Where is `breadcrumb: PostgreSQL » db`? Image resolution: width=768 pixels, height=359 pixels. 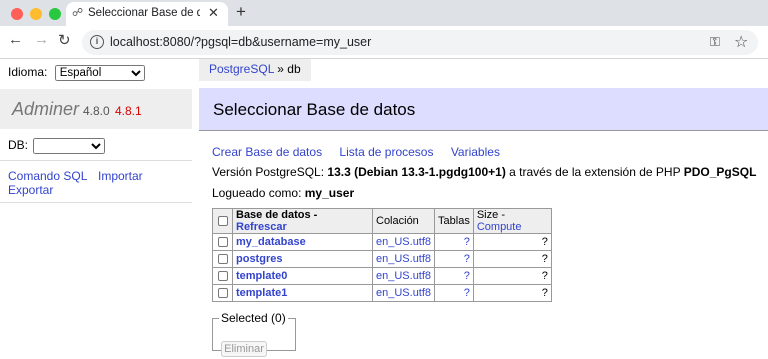 breadcrumb: PostgreSQL » db is located at coordinates (255, 70).